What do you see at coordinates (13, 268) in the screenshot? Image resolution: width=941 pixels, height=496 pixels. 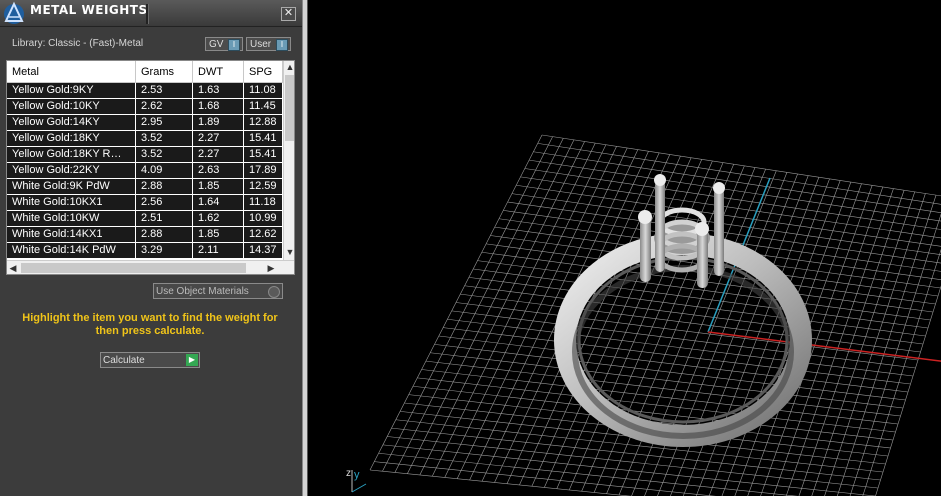 I see `scroll-left-icon: ◀` at bounding box center [13, 268].